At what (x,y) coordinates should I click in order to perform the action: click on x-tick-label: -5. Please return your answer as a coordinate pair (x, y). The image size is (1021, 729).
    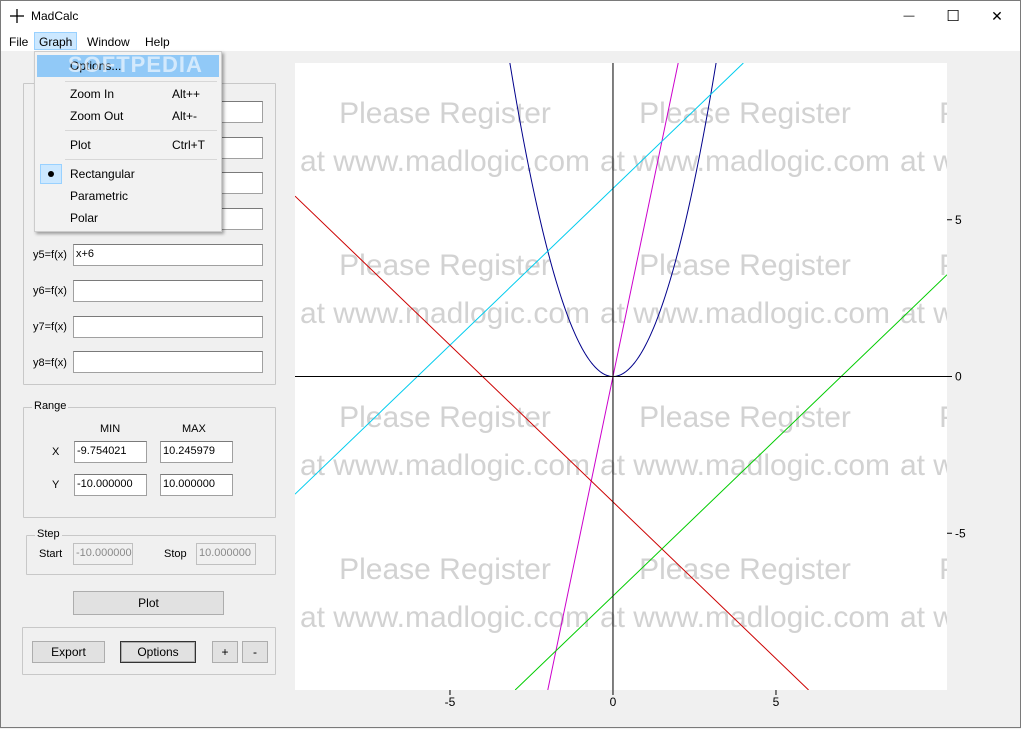
    Looking at the image, I should click on (450, 702).